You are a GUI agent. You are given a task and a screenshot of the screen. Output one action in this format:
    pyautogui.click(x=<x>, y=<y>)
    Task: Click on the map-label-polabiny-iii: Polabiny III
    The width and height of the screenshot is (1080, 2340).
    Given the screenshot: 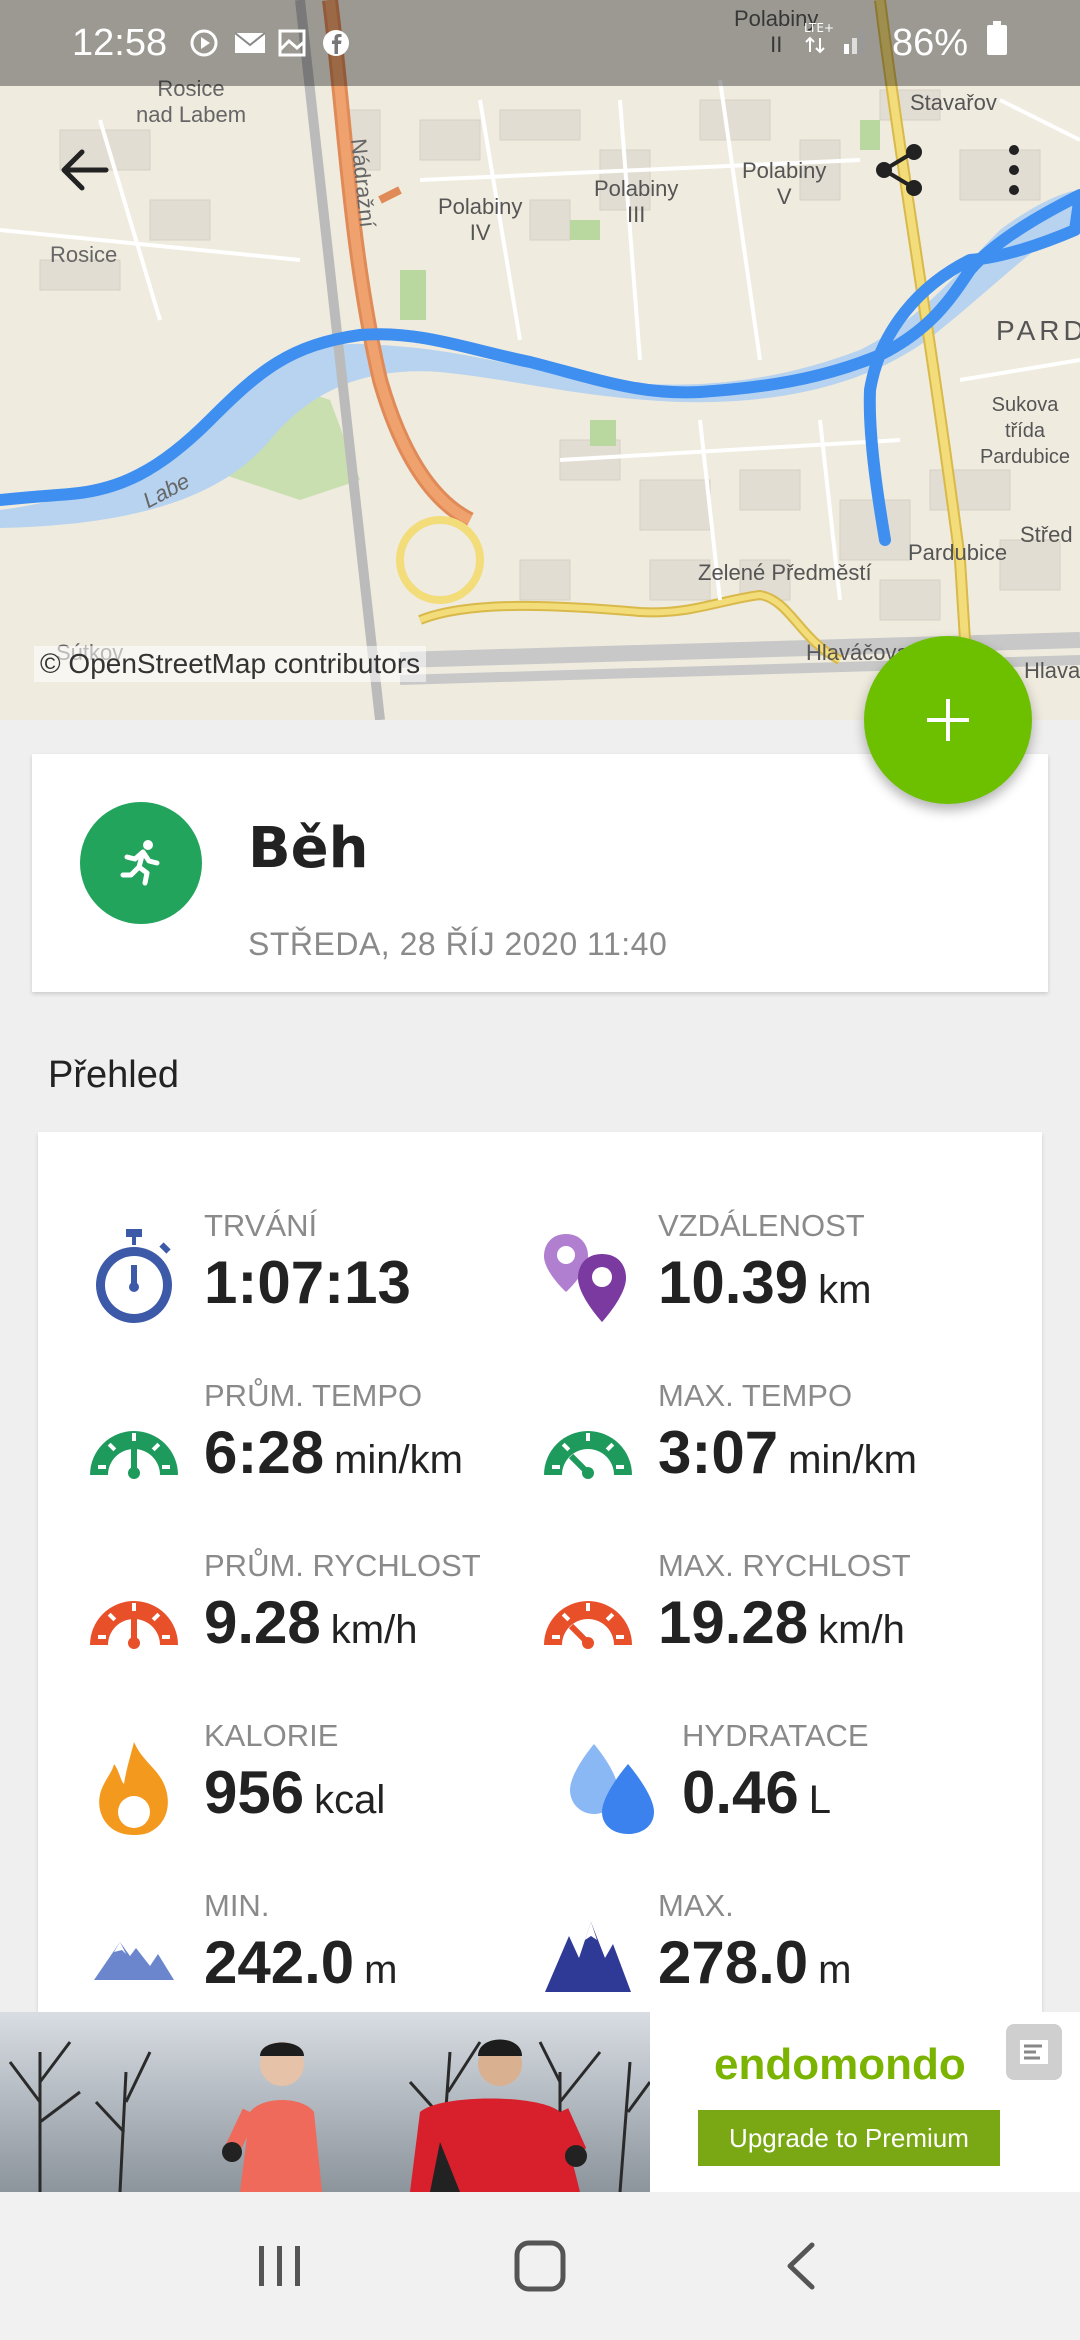 What is the action you would take?
    pyautogui.click(x=636, y=201)
    